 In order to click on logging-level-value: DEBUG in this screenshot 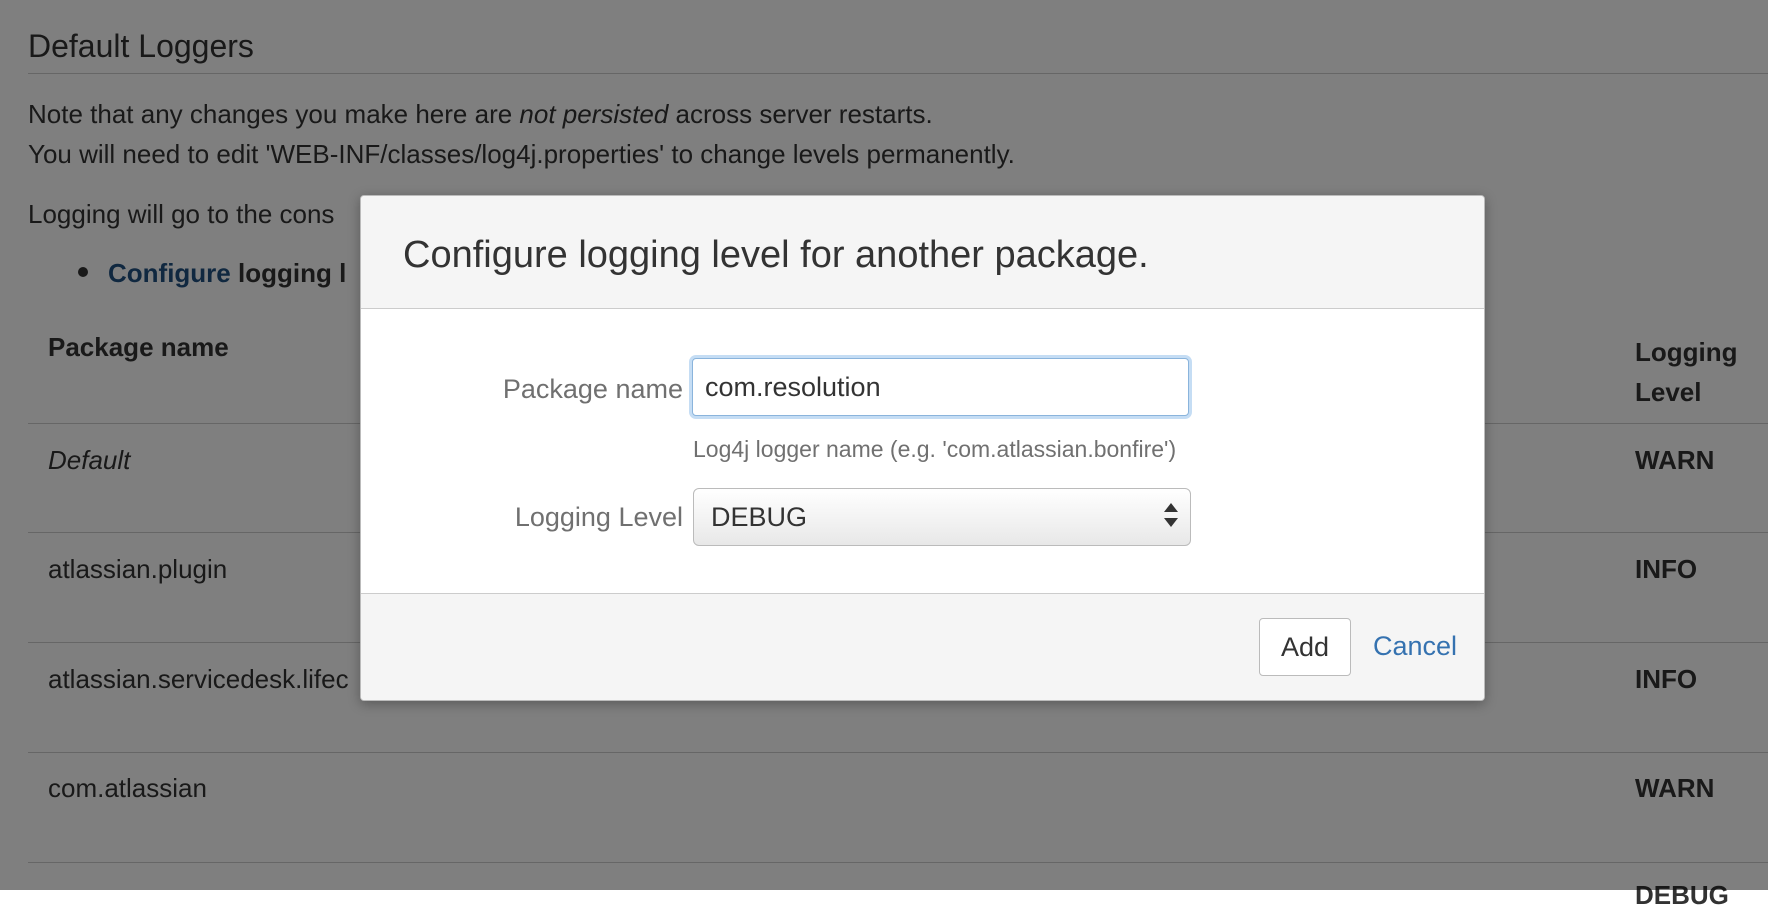, I will do `click(759, 517)`.